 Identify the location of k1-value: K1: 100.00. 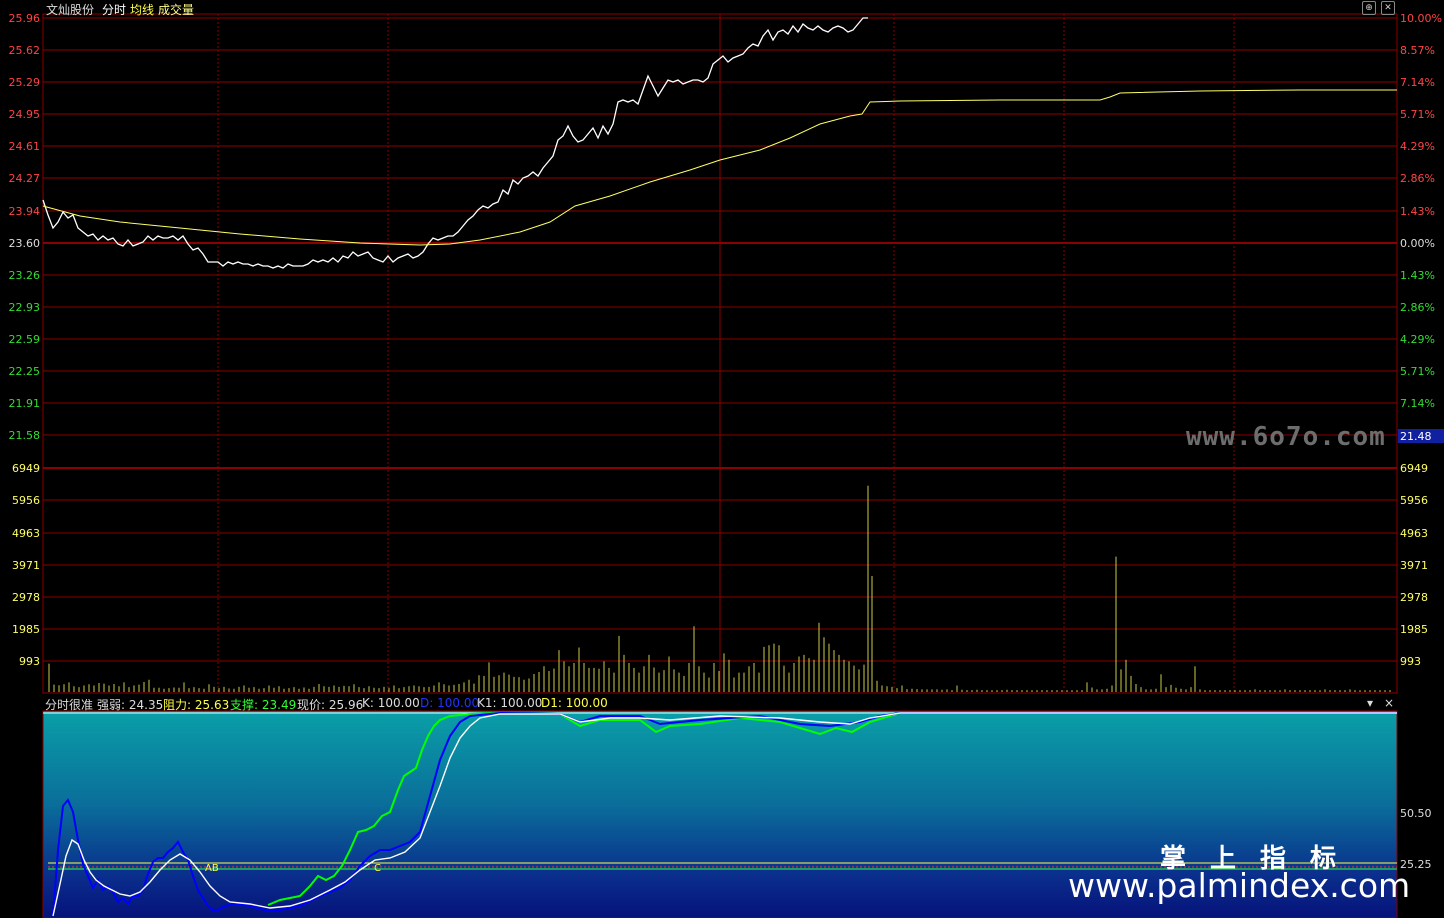
(510, 703).